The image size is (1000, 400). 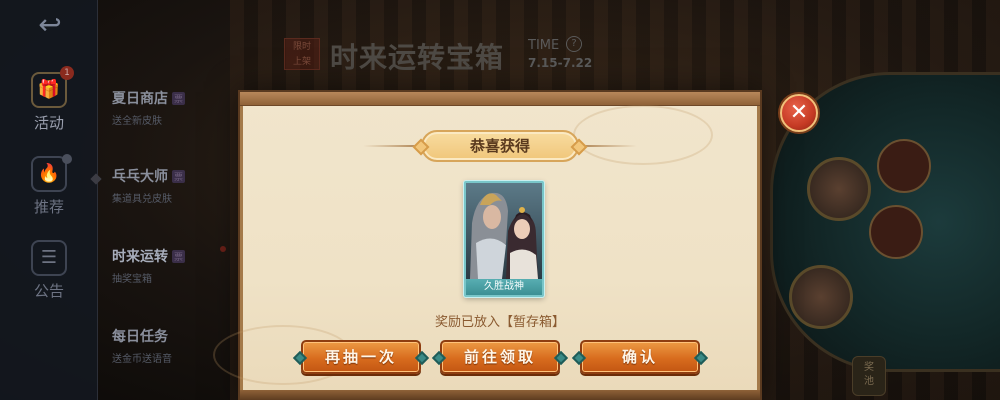 I want to click on close-button: ✕, so click(x=799, y=113).